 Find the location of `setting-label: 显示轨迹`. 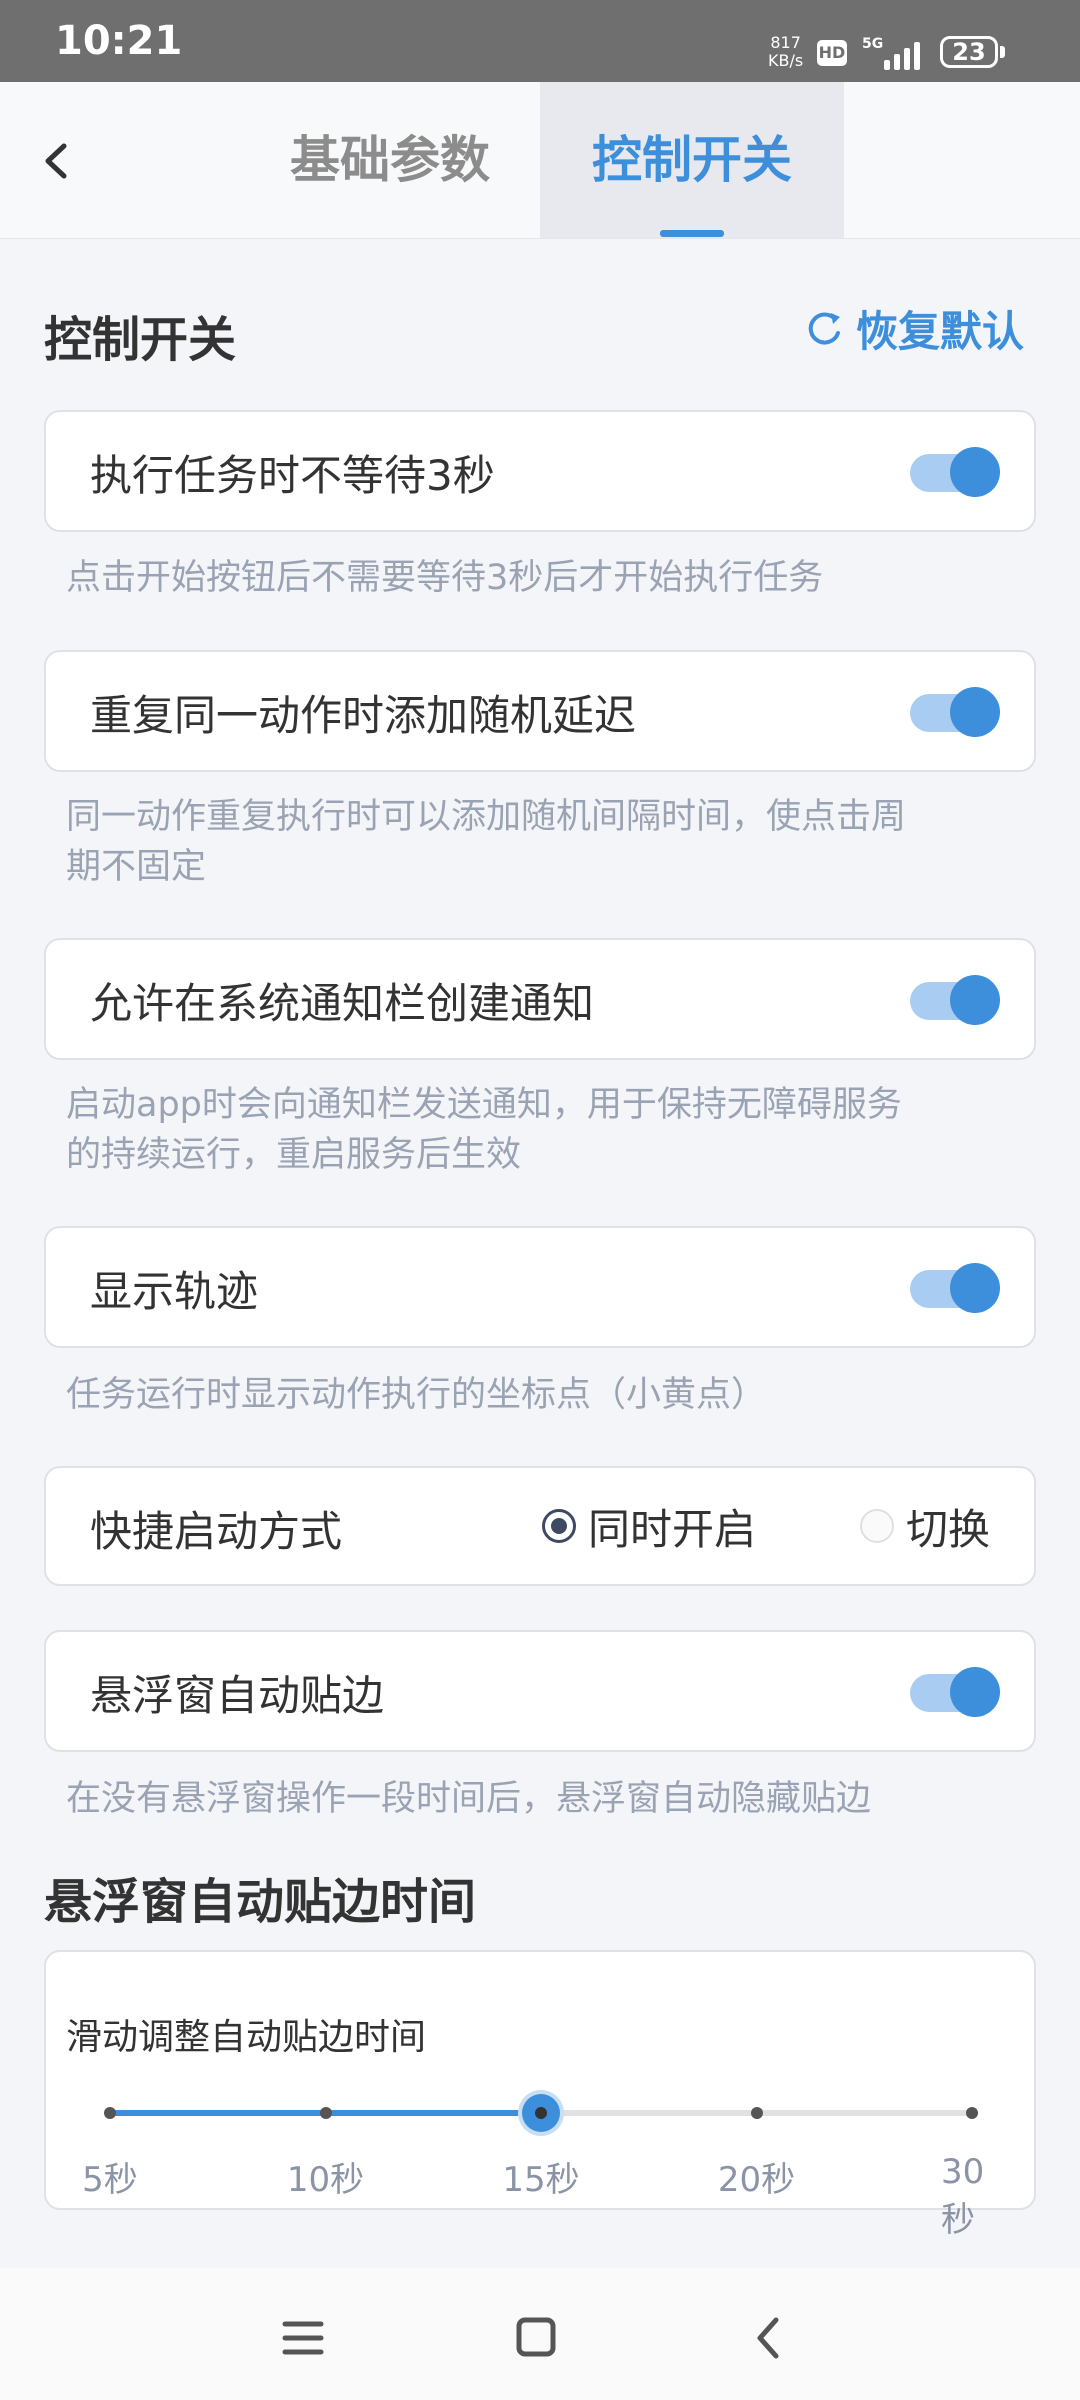

setting-label: 显示轨迹 is located at coordinates (174, 1291).